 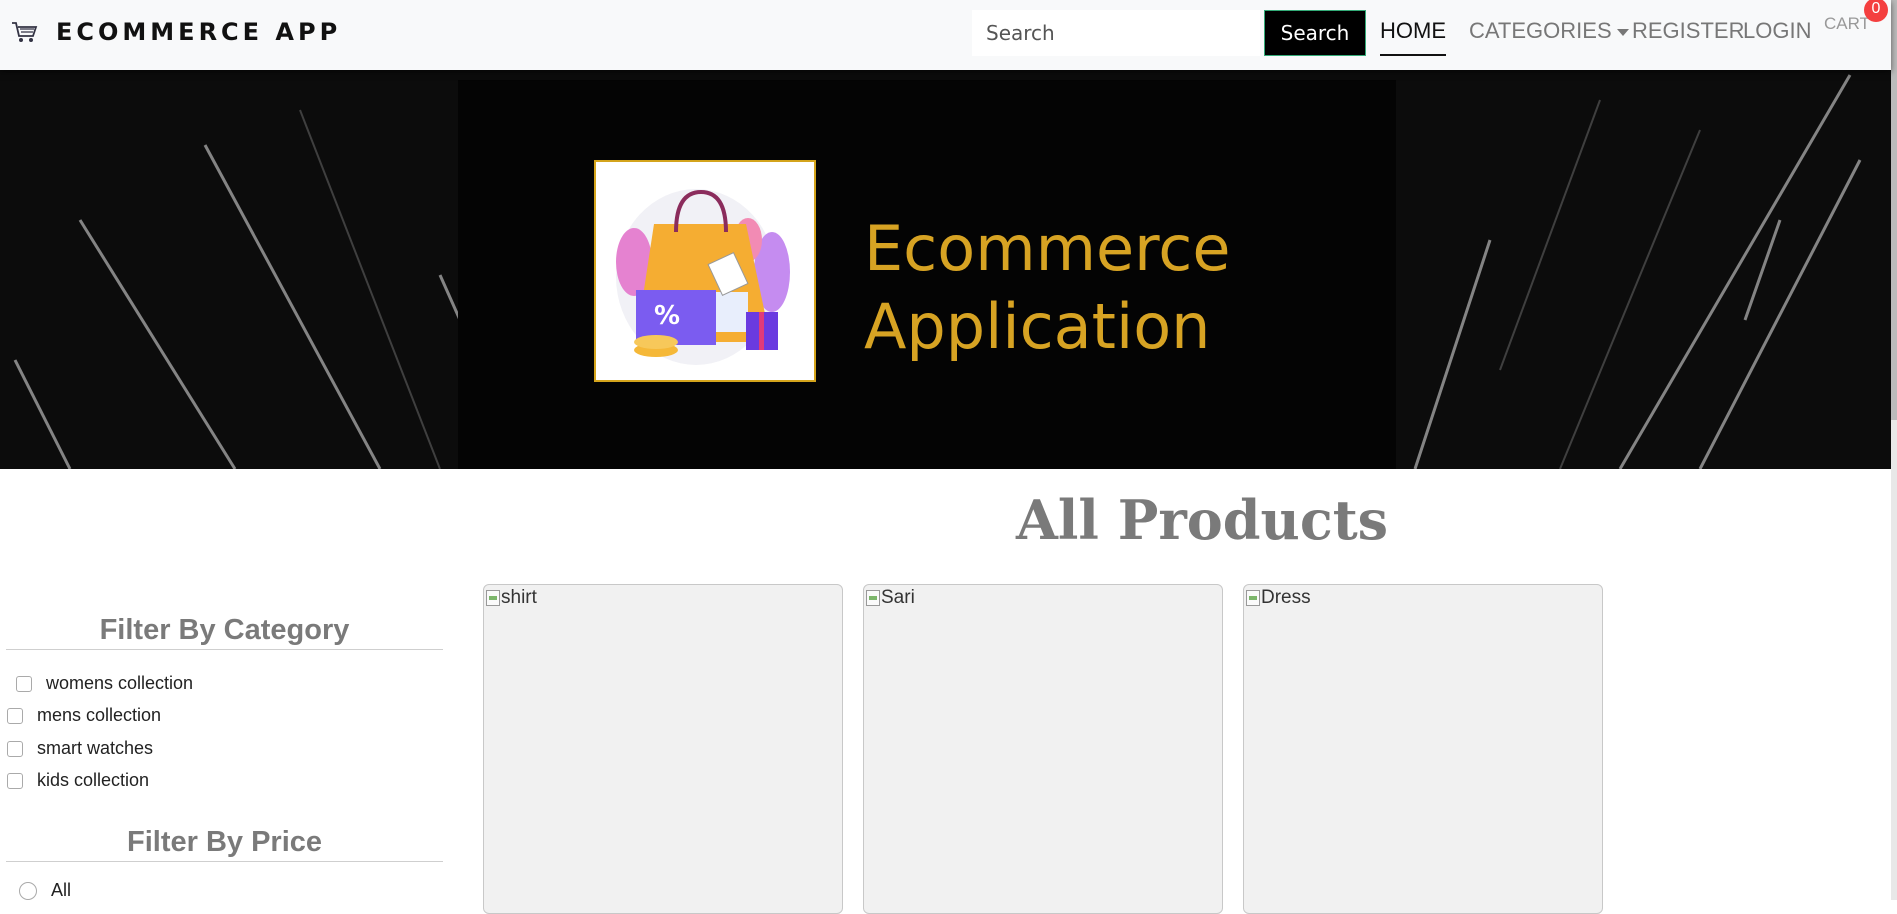 I want to click on product-image-alt: shirt, so click(x=519, y=597).